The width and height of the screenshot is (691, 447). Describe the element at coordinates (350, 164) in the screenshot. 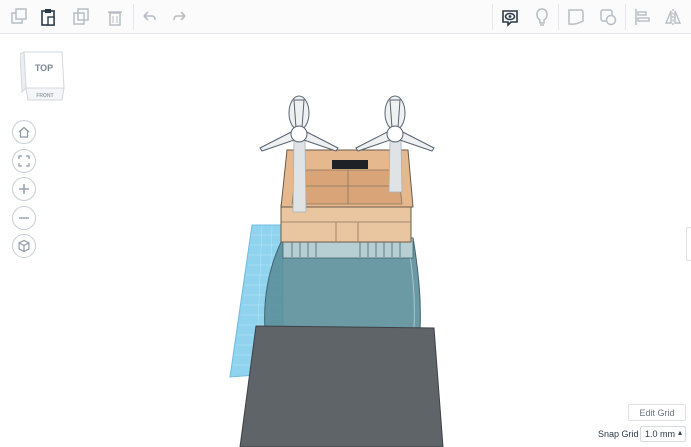

I see `dark-panel` at that location.